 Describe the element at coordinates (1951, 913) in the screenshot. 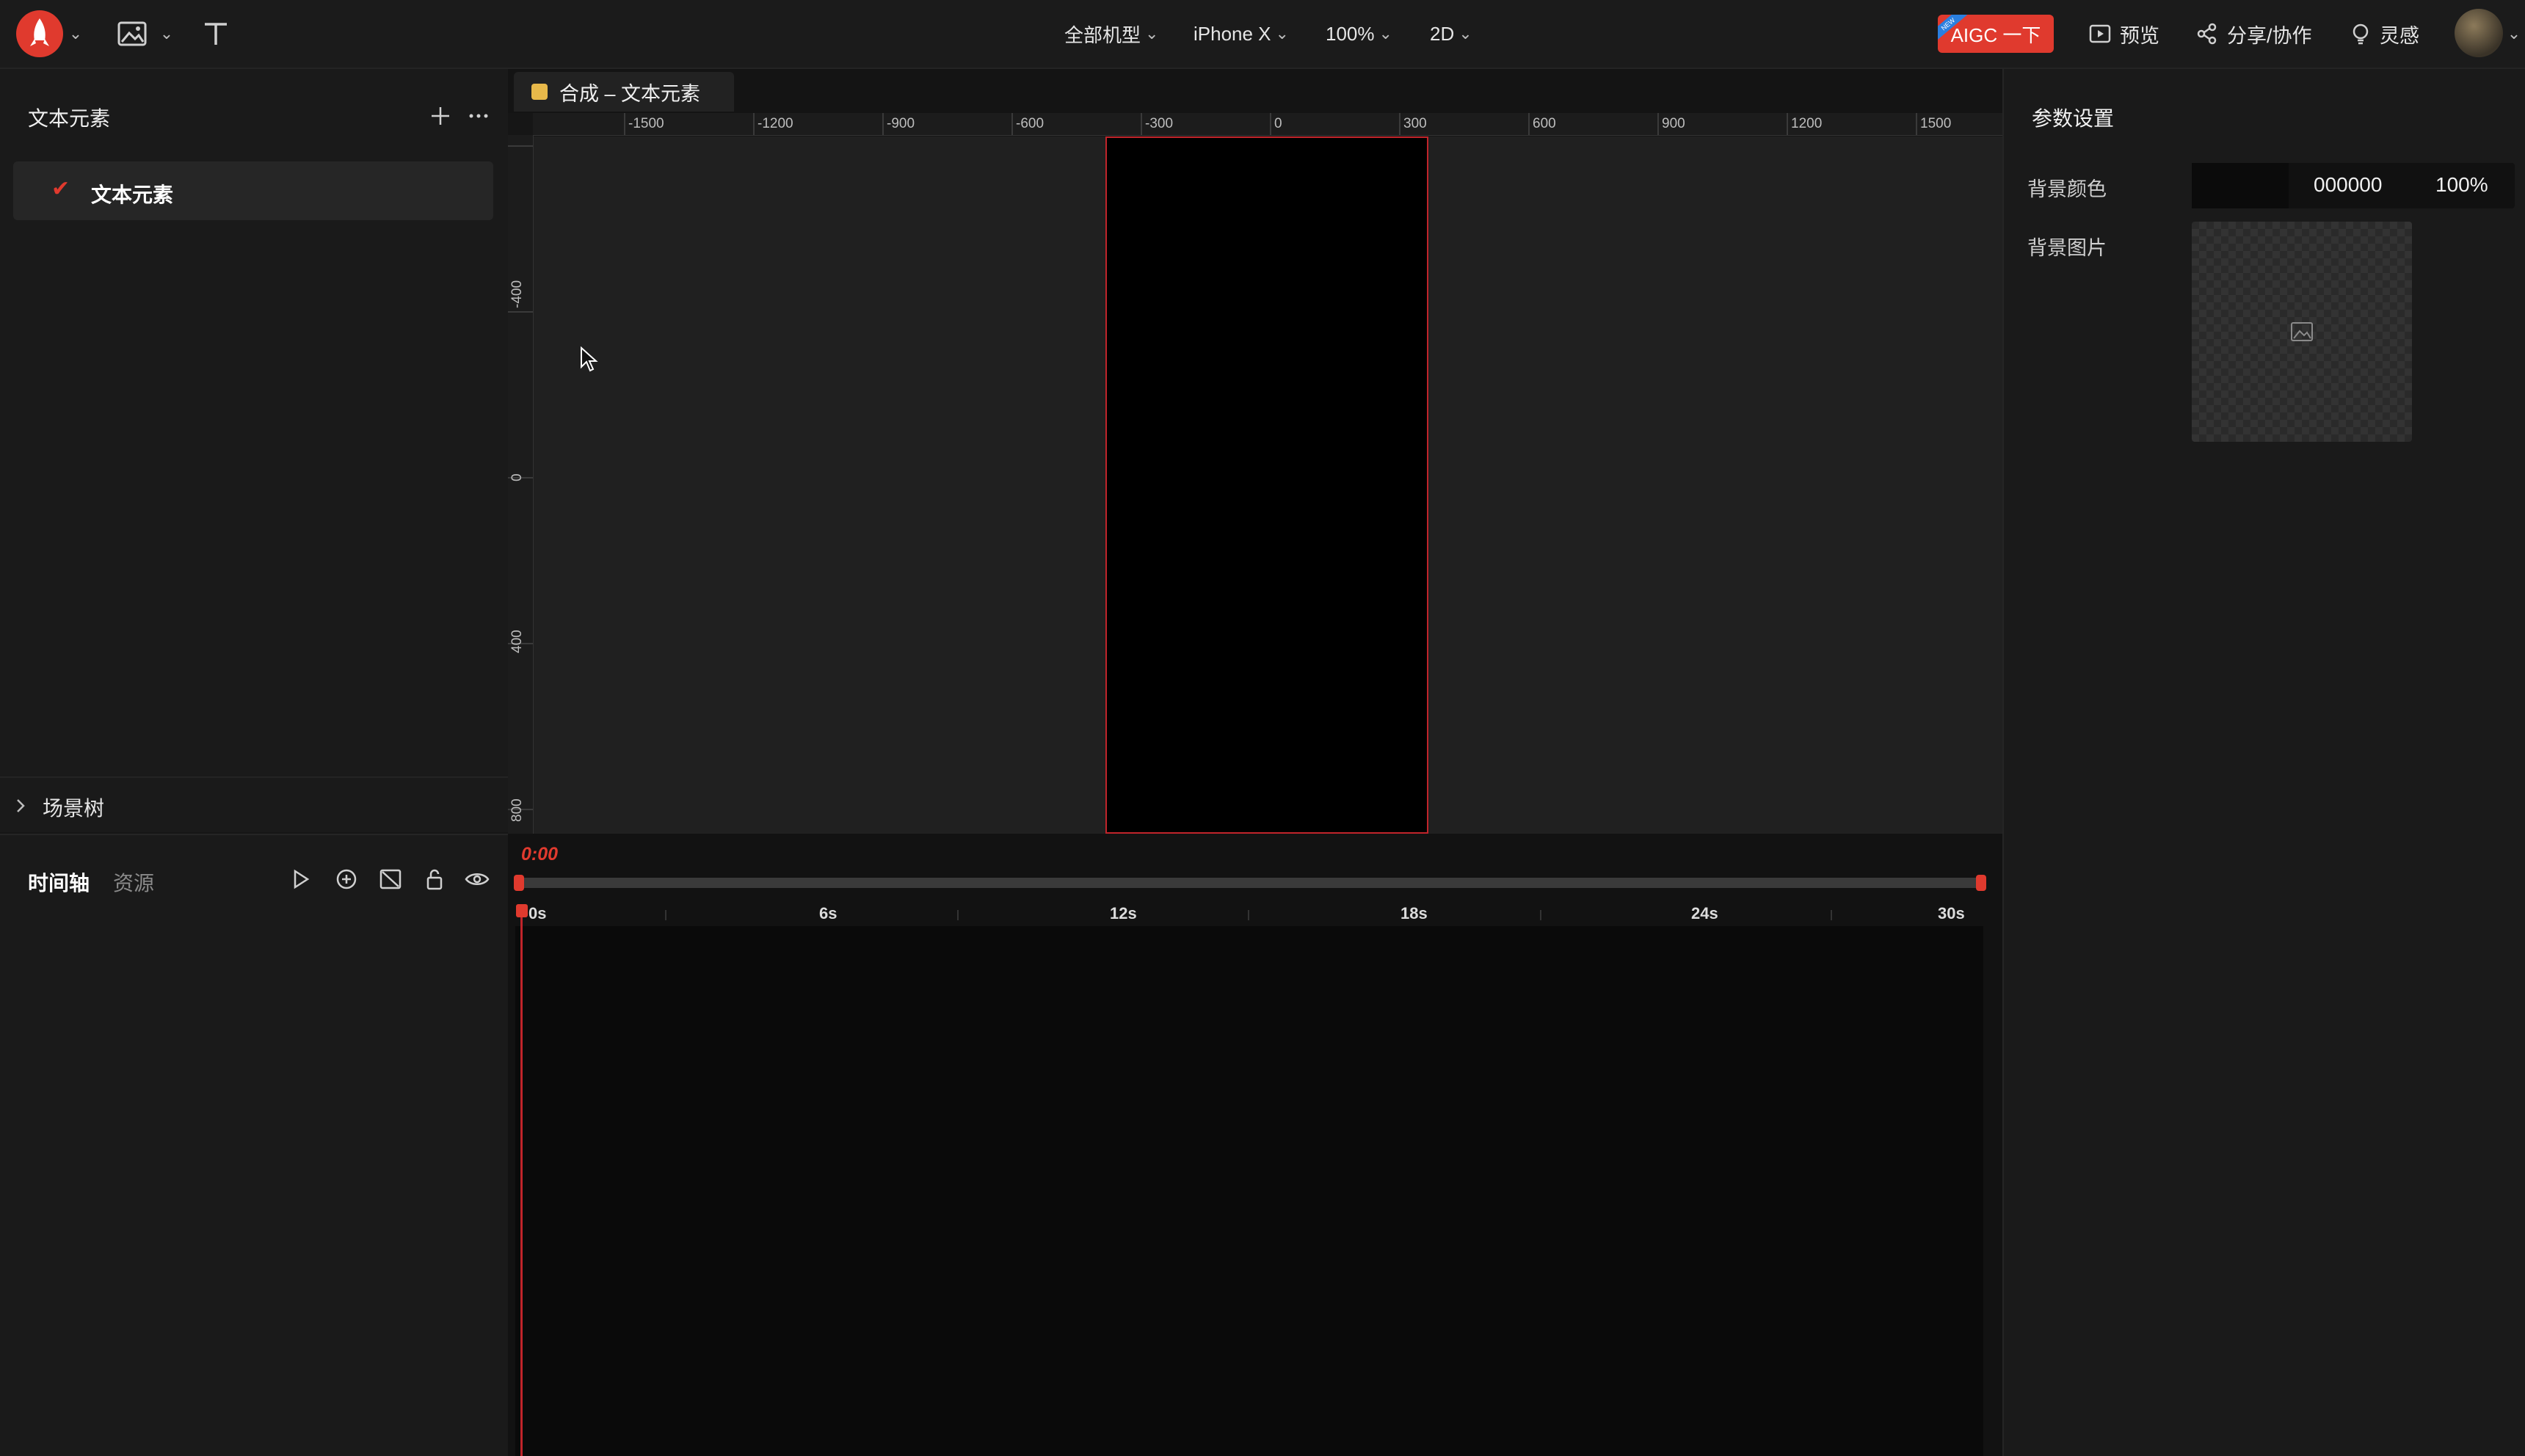

I see `time-mark: 30s` at that location.